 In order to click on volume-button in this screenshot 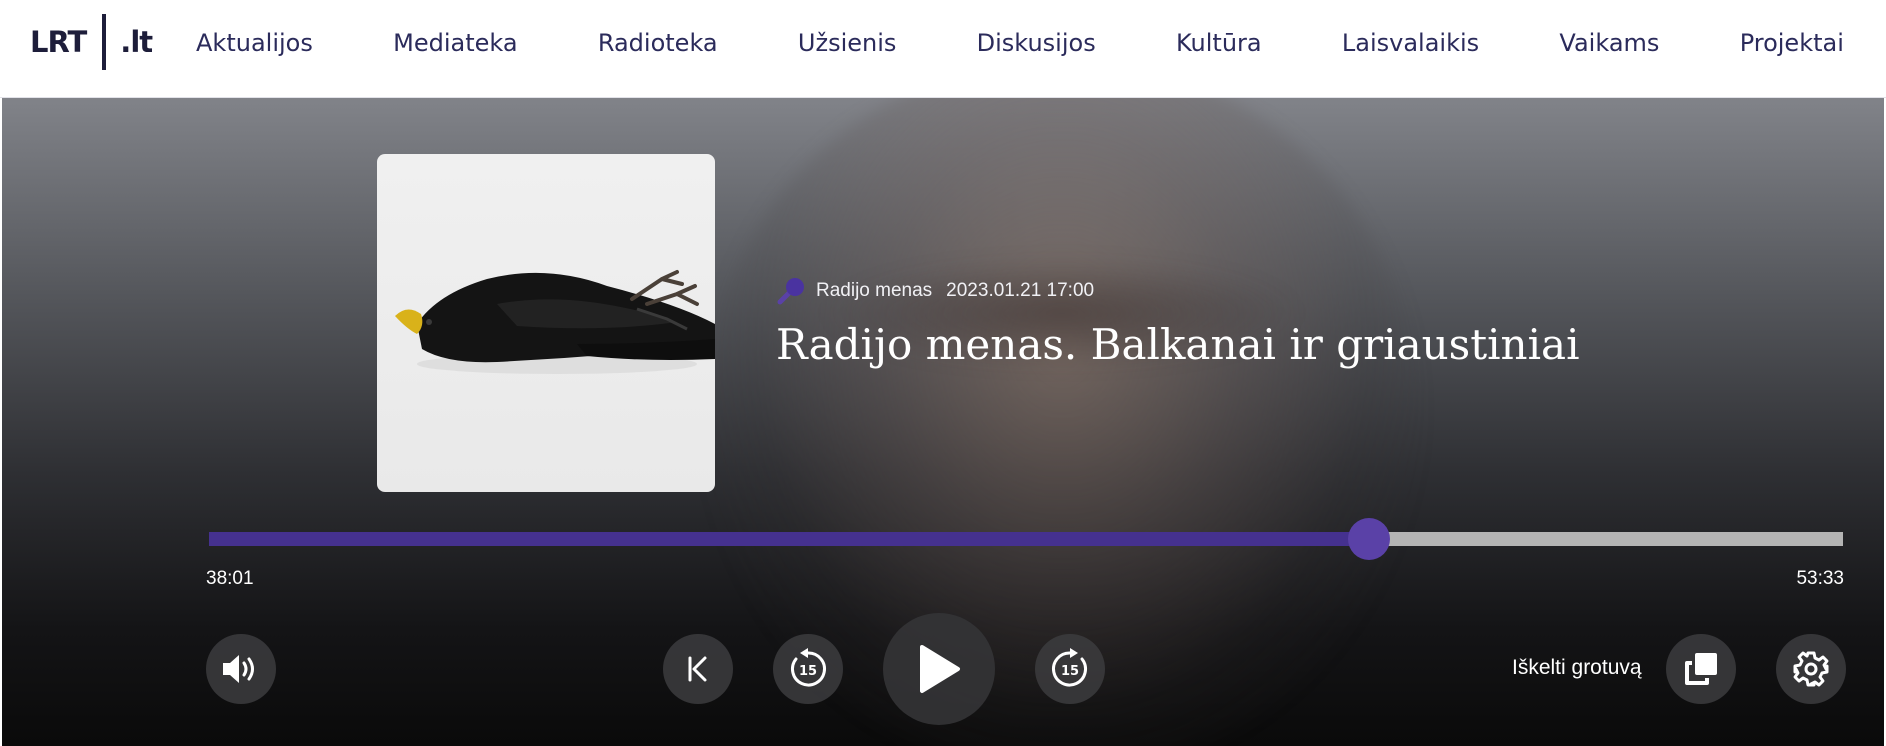, I will do `click(241, 669)`.